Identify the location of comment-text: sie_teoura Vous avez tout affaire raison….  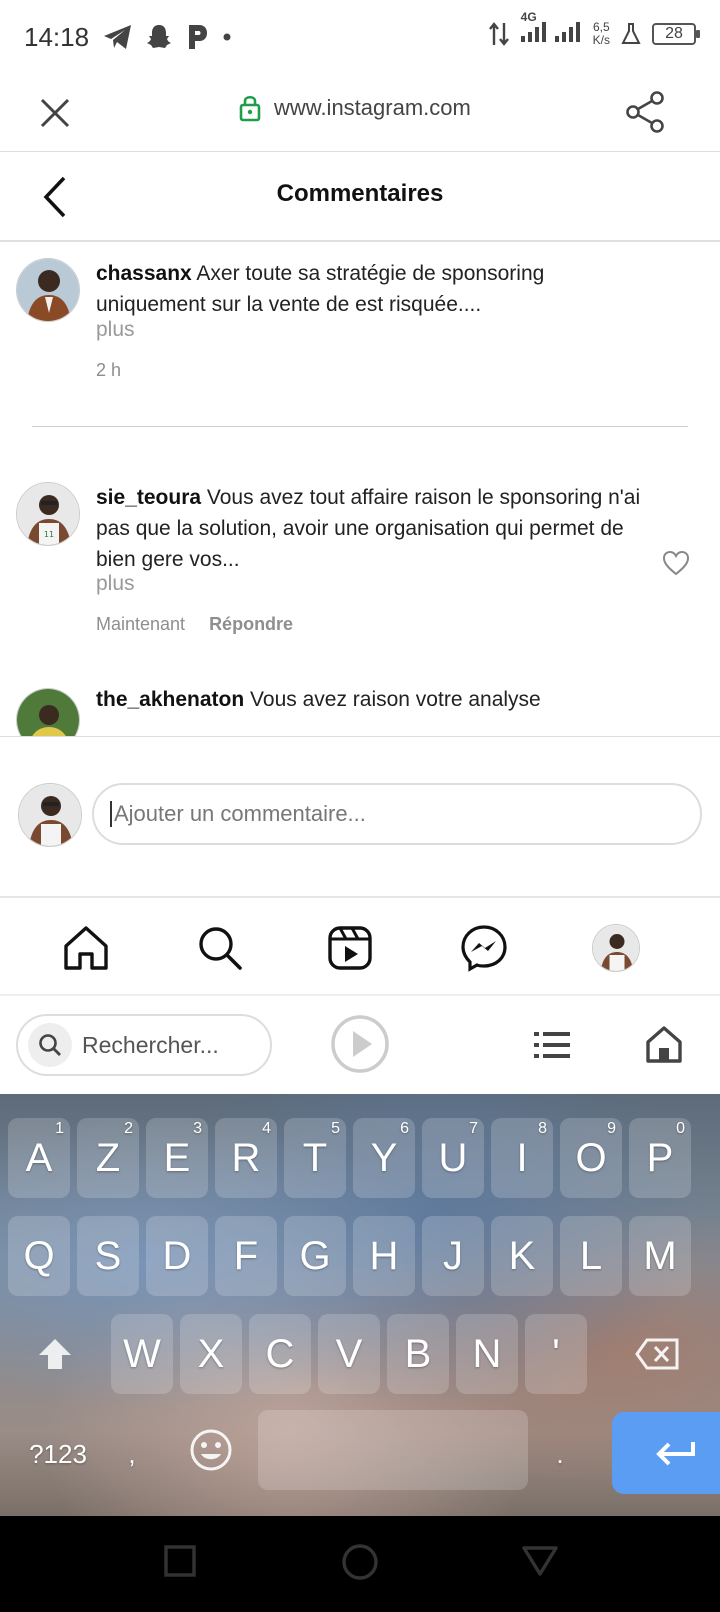
(376, 528).